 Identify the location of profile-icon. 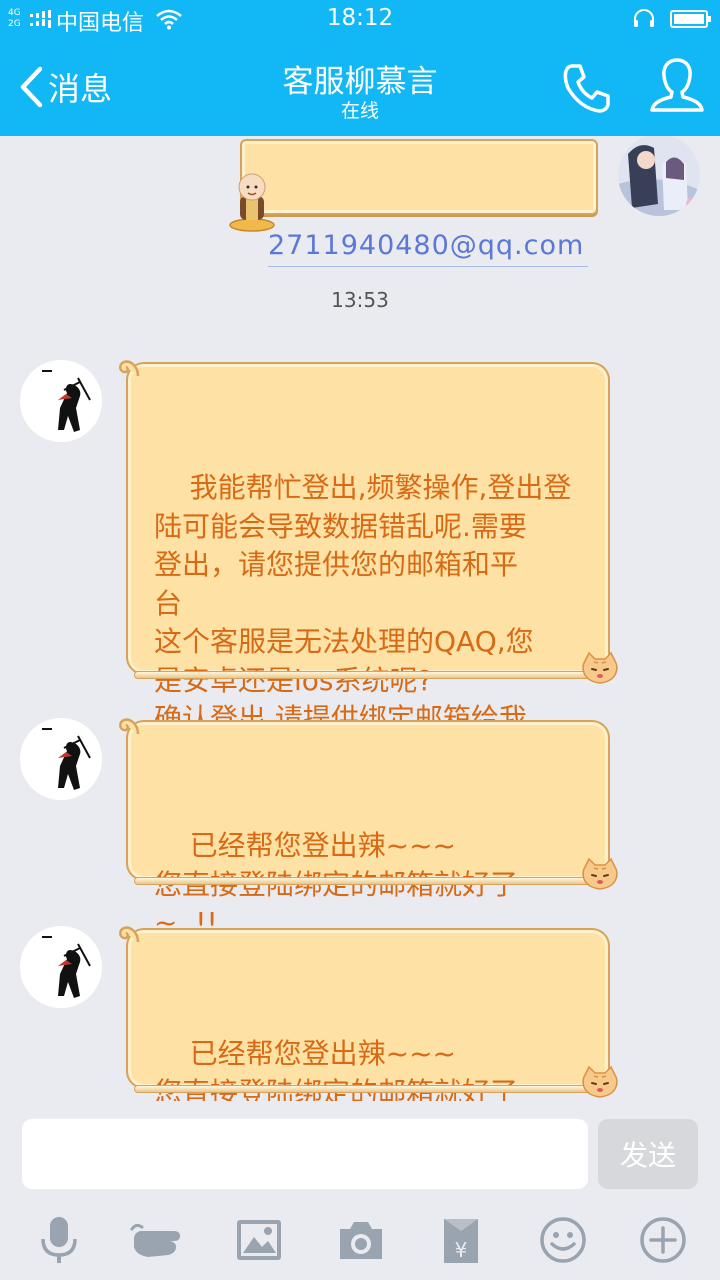
(677, 86).